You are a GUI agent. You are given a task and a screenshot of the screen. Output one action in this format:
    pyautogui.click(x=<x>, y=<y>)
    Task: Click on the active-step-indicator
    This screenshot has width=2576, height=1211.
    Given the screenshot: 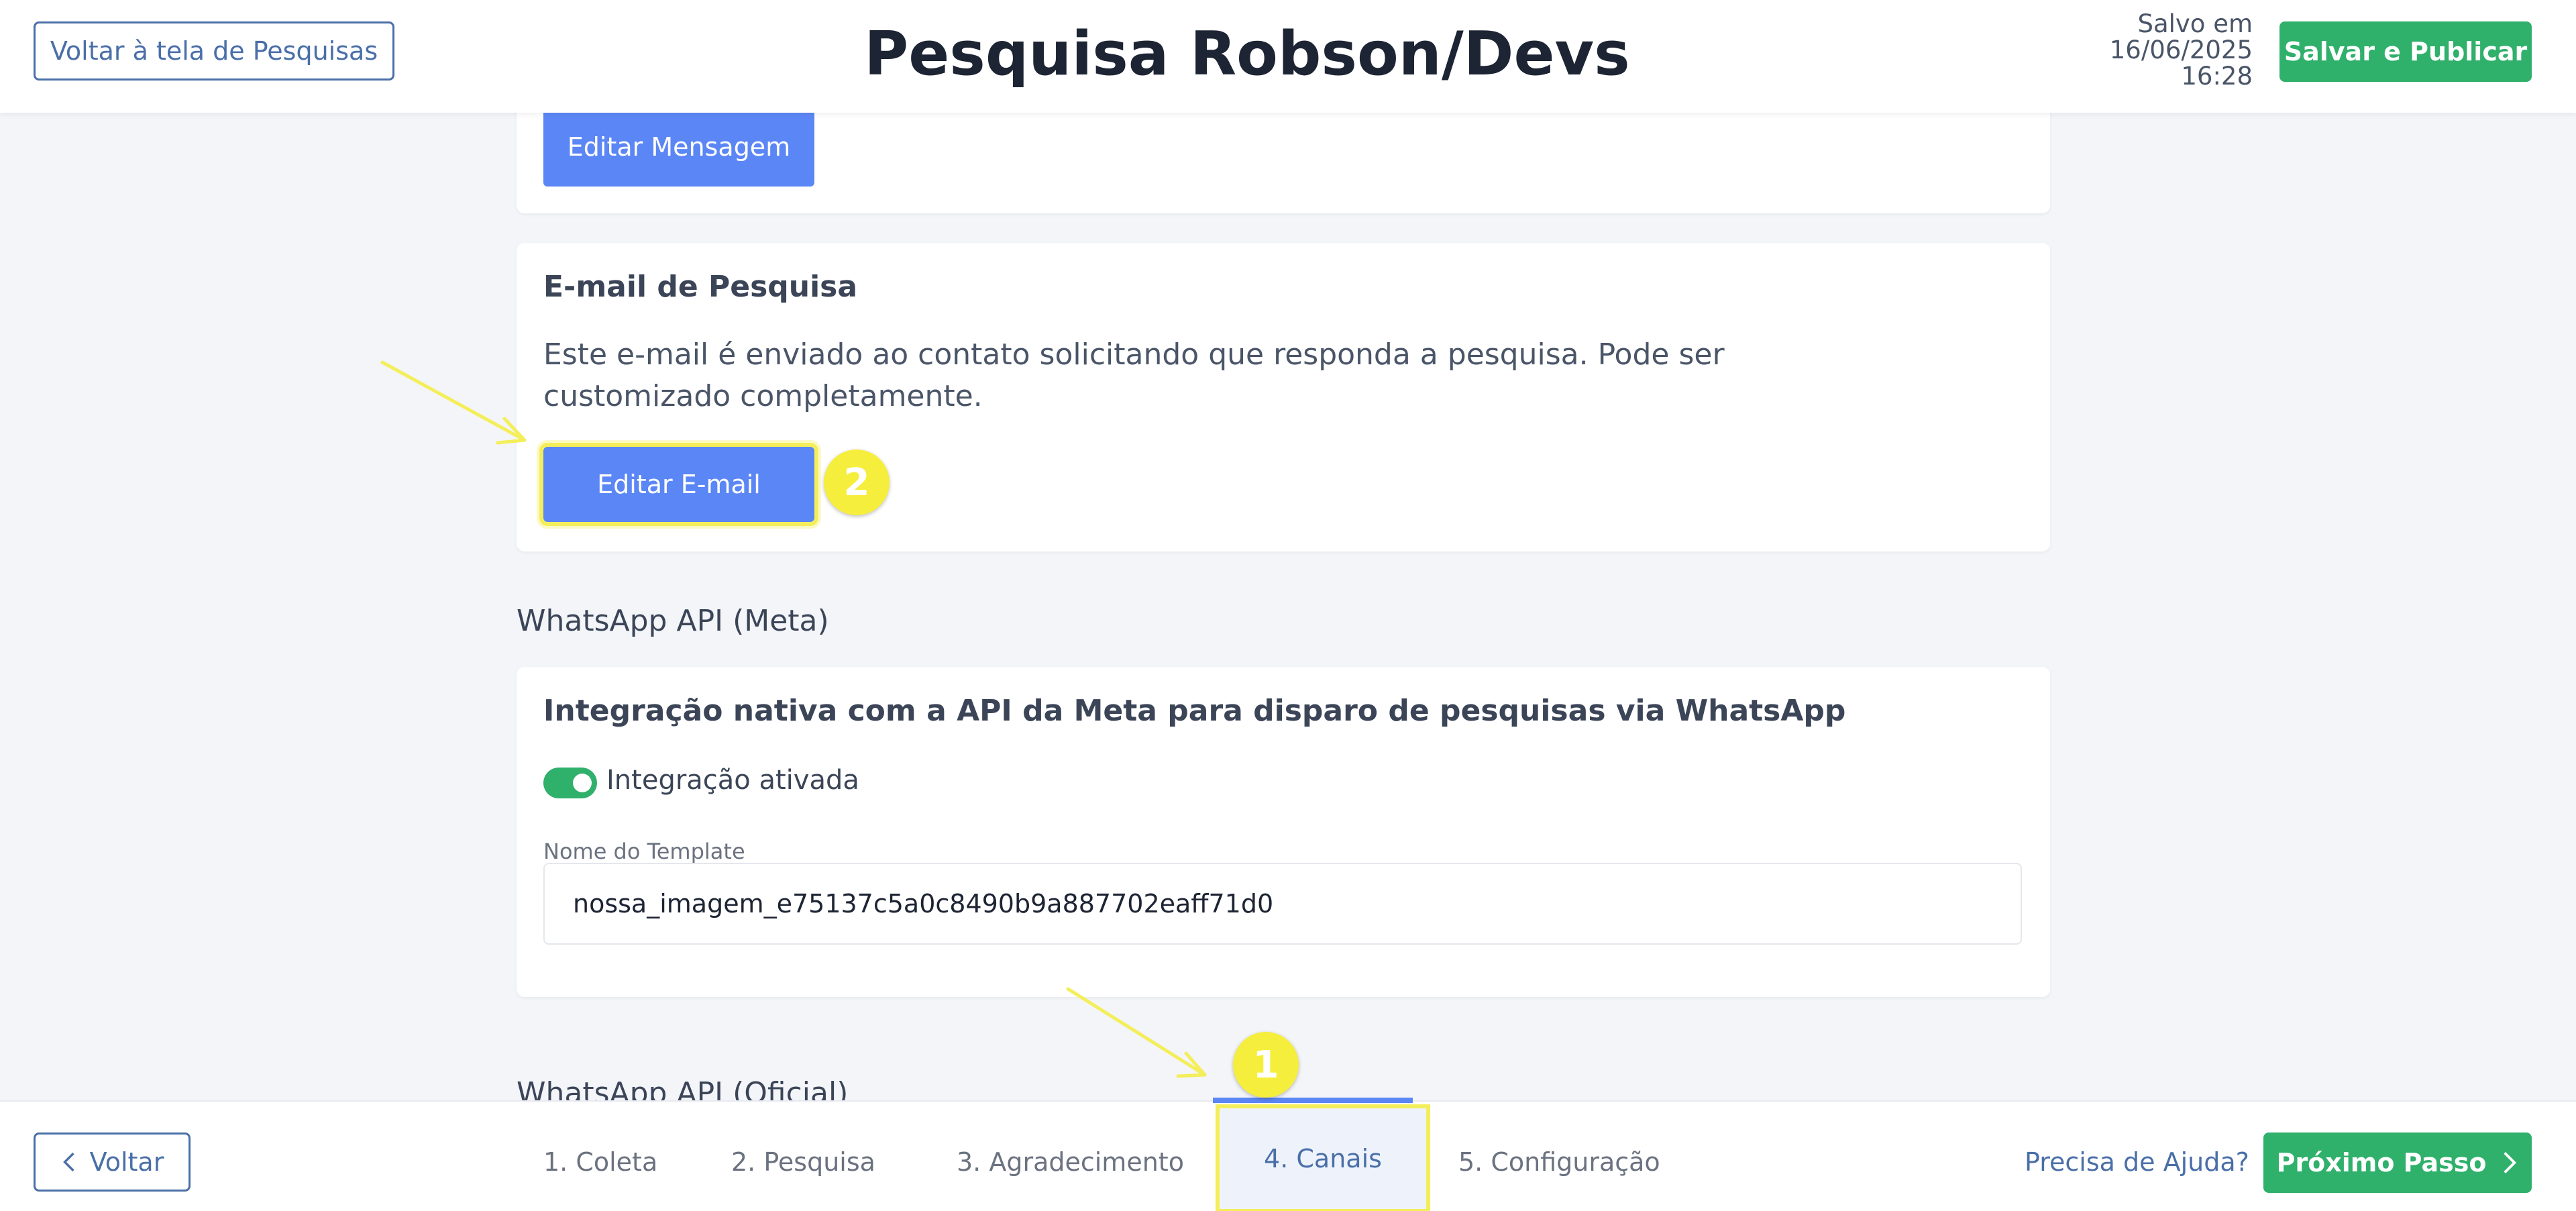 What is the action you would take?
    pyautogui.click(x=1313, y=1100)
    